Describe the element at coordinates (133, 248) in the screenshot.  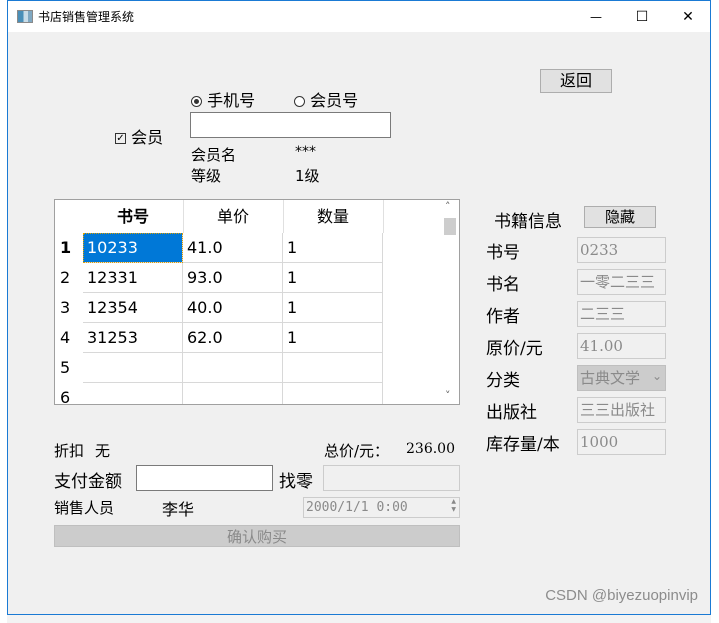
I see `table-cell-book-no: 10233` at that location.